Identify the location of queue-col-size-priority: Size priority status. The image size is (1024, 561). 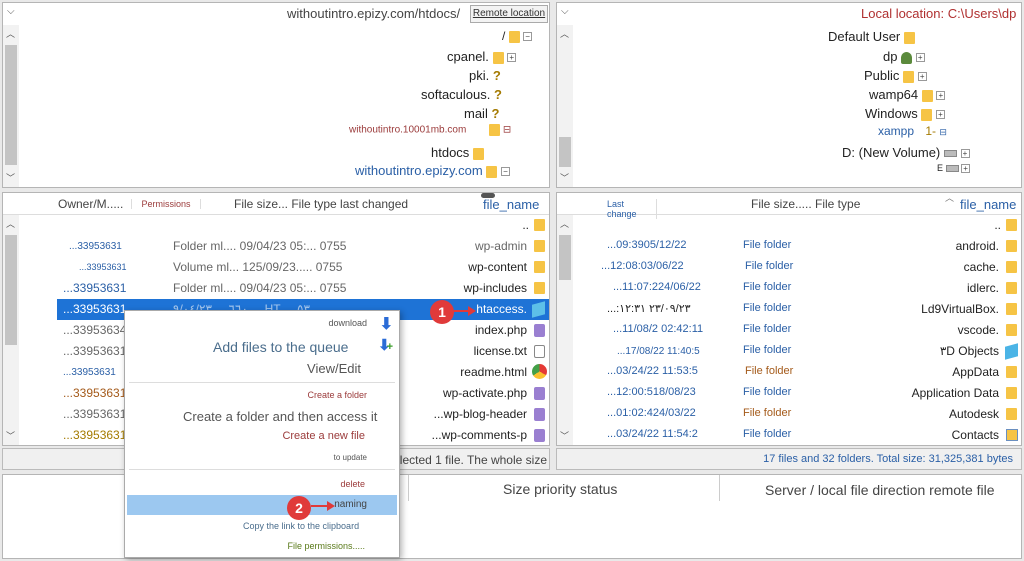
(560, 489).